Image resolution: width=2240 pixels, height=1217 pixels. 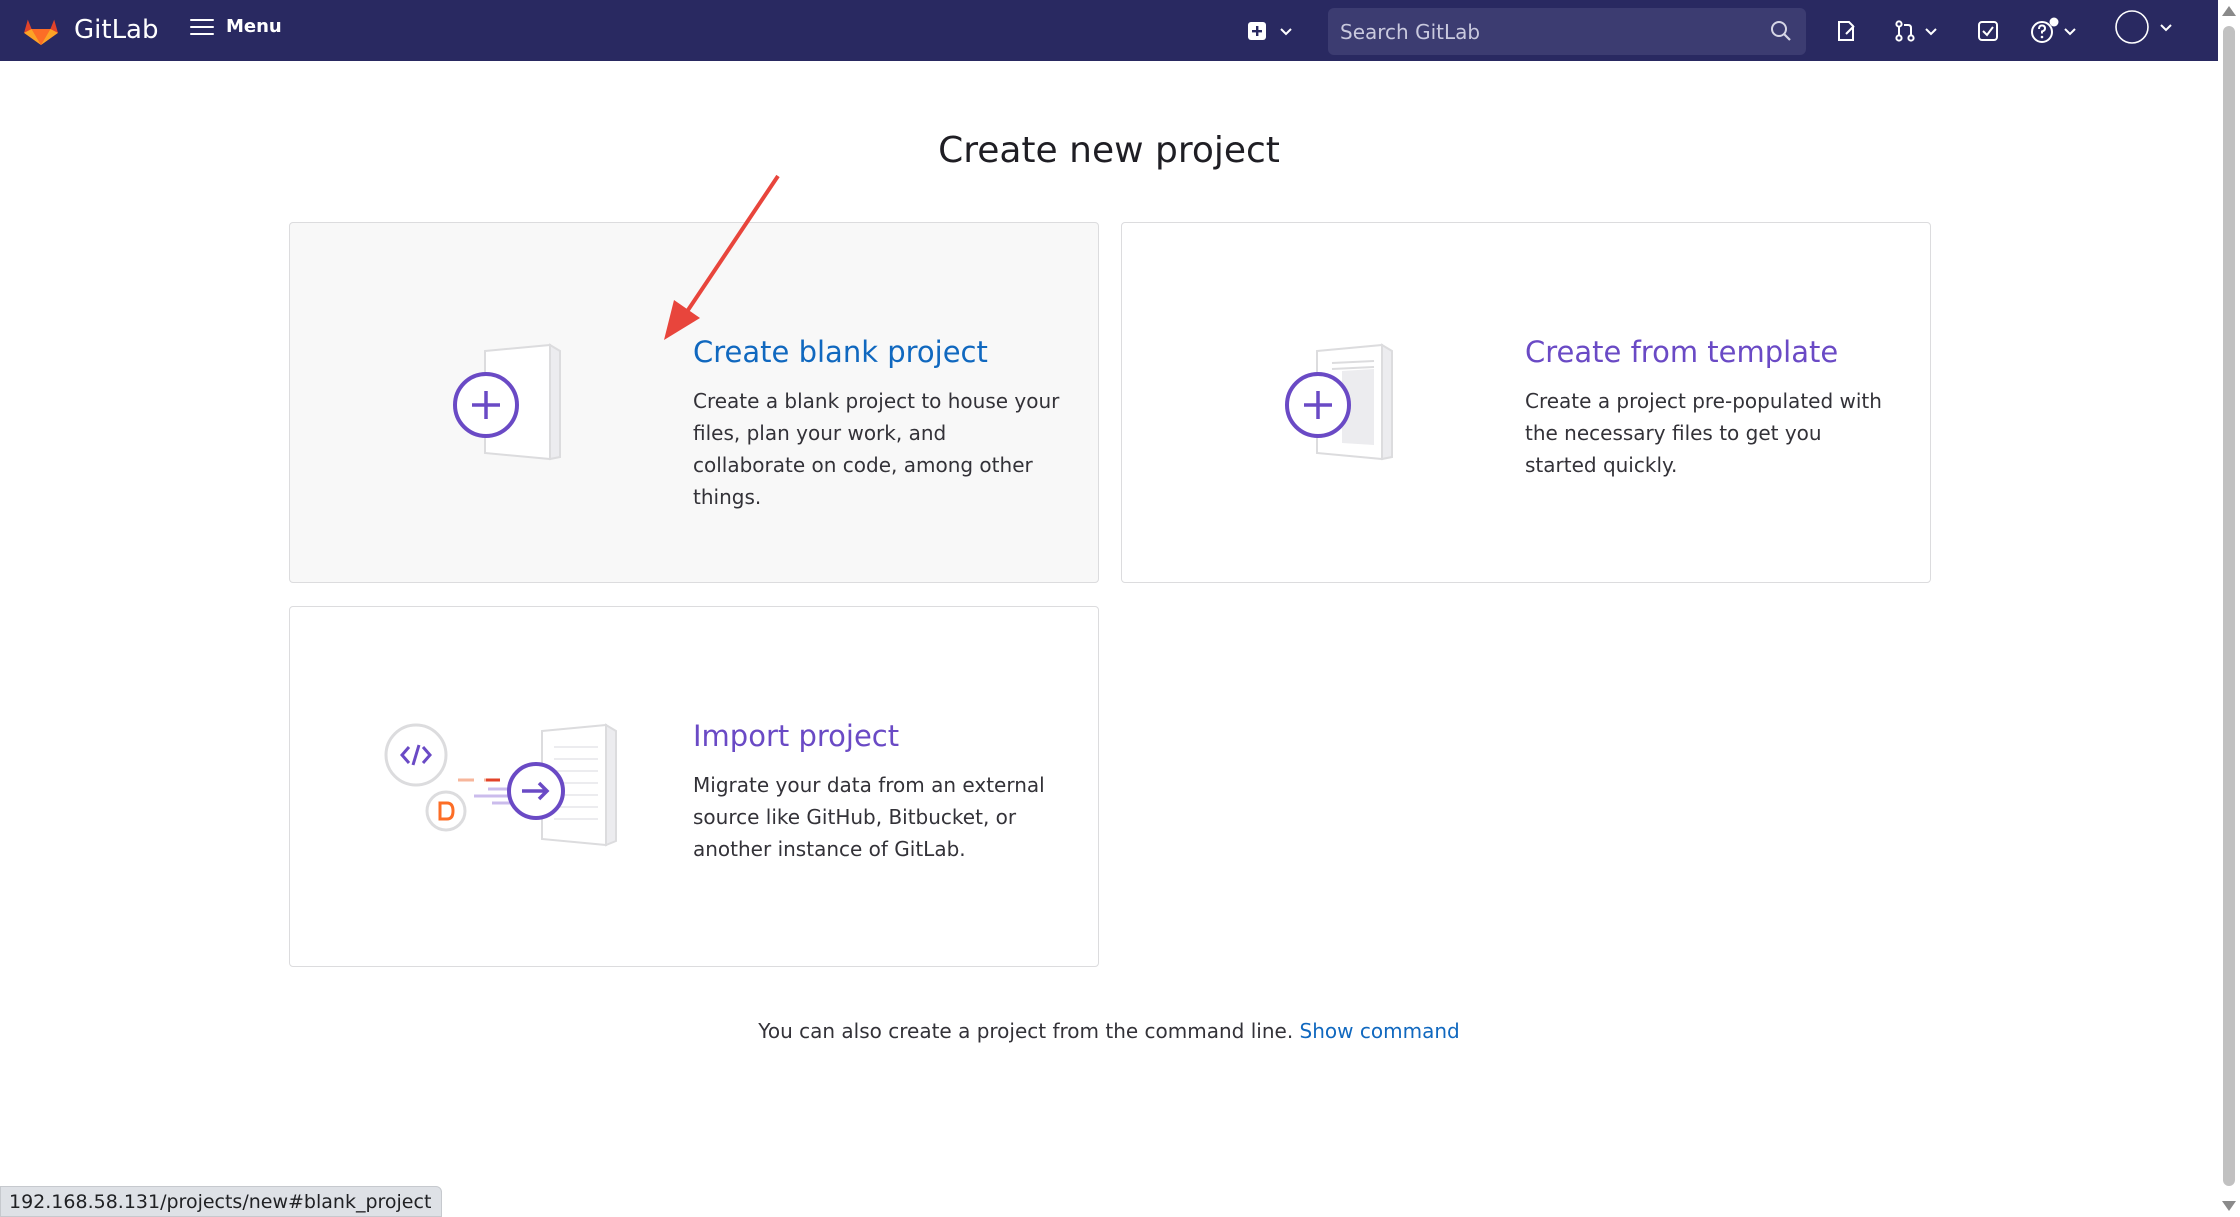 What do you see at coordinates (2132, 27) in the screenshot?
I see `avatar` at bounding box center [2132, 27].